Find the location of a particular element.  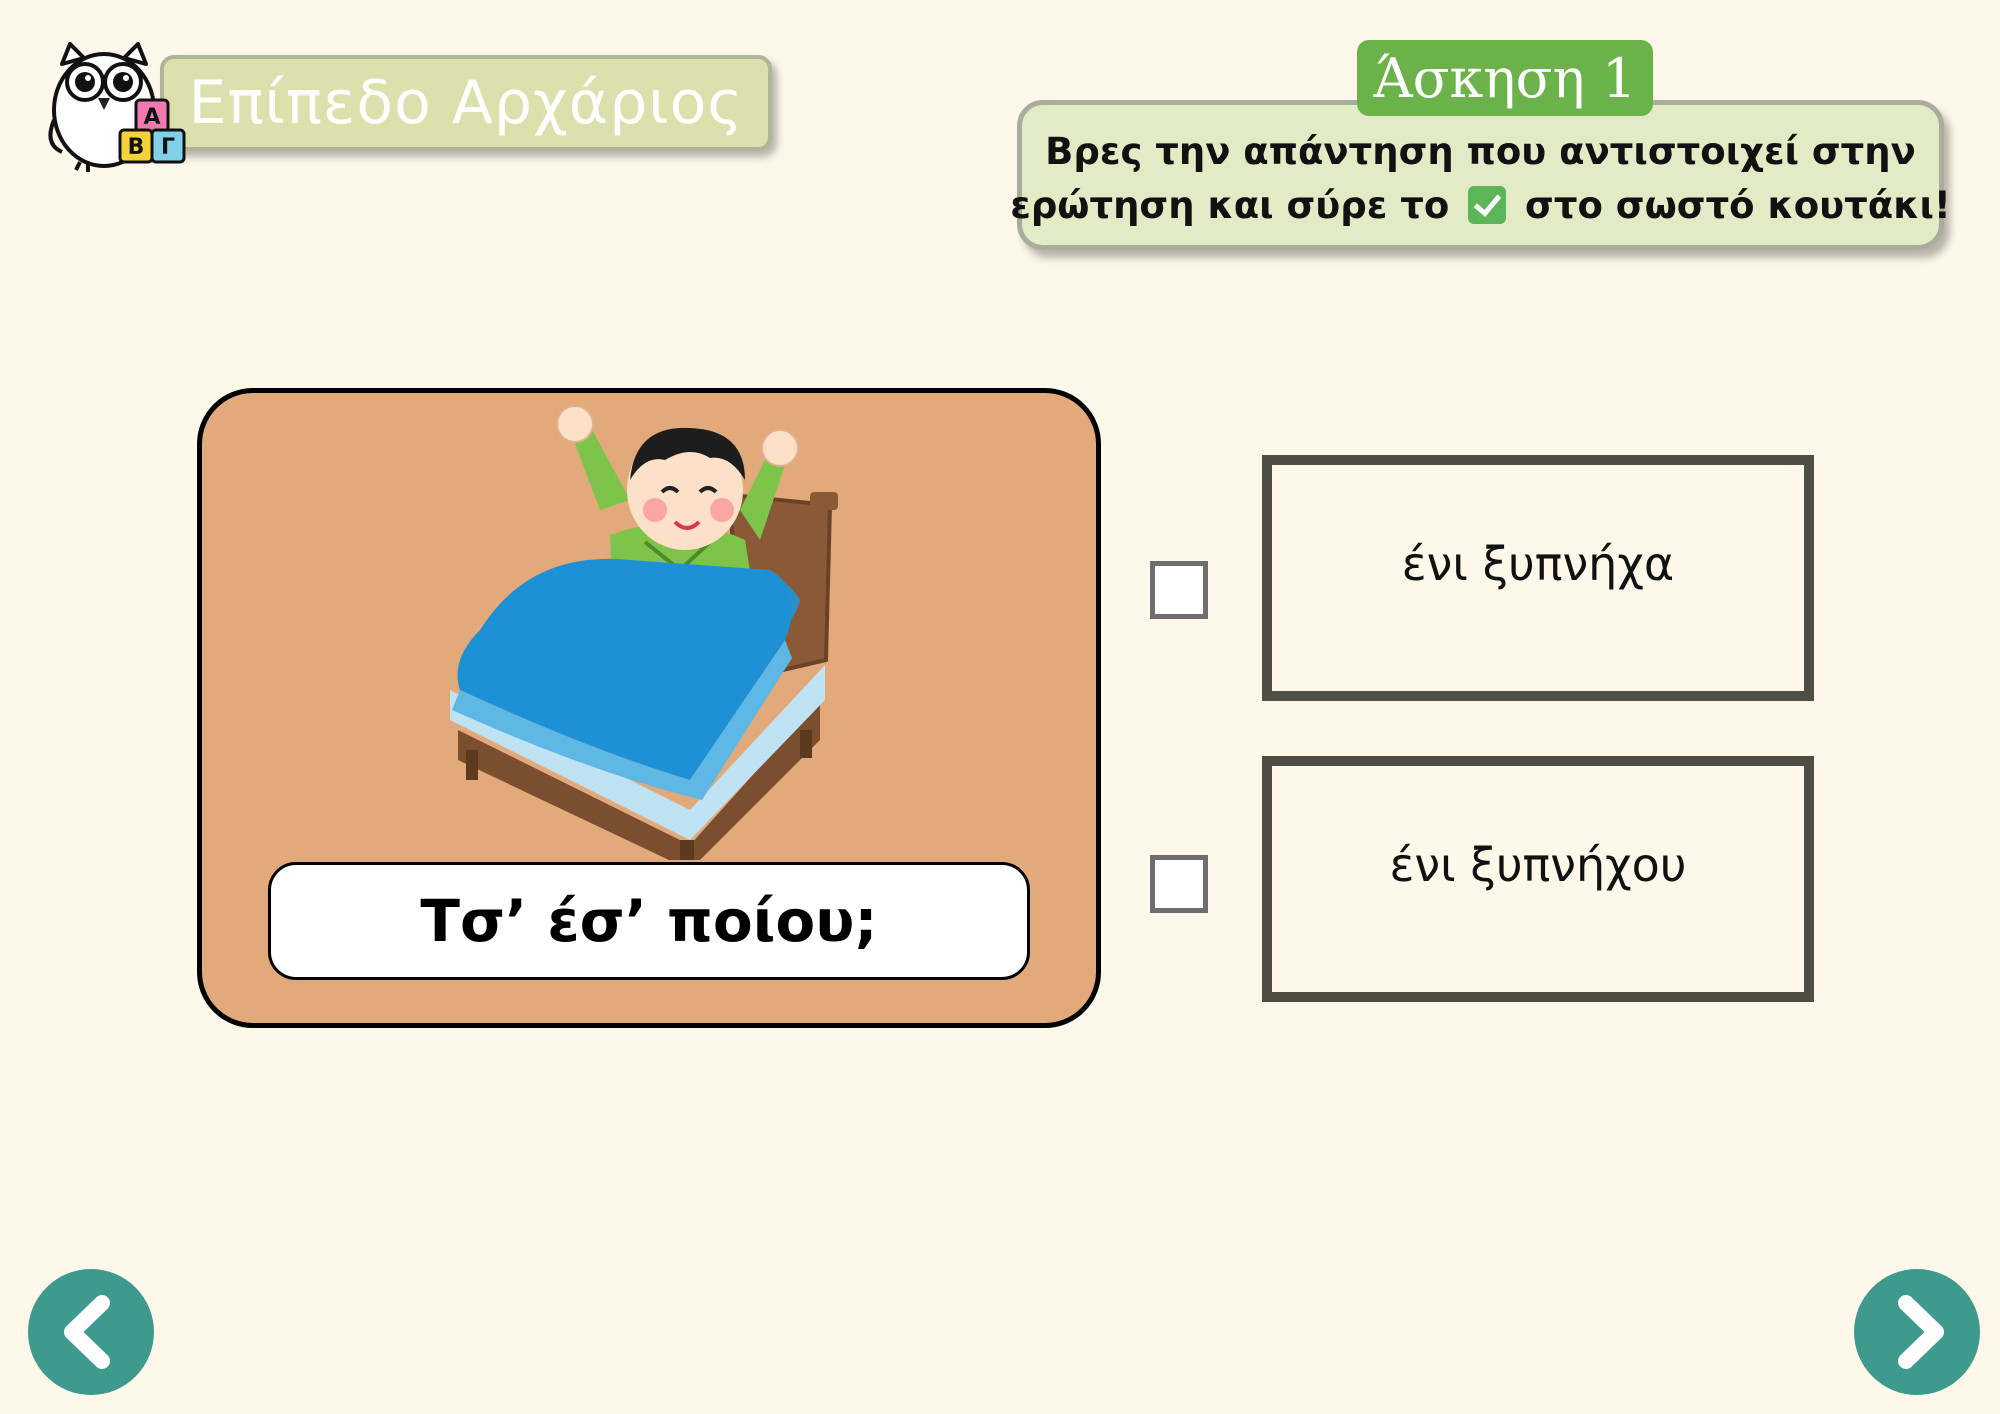

answer-box-2: ένι ξυπνήχου is located at coordinates (1538, 879).